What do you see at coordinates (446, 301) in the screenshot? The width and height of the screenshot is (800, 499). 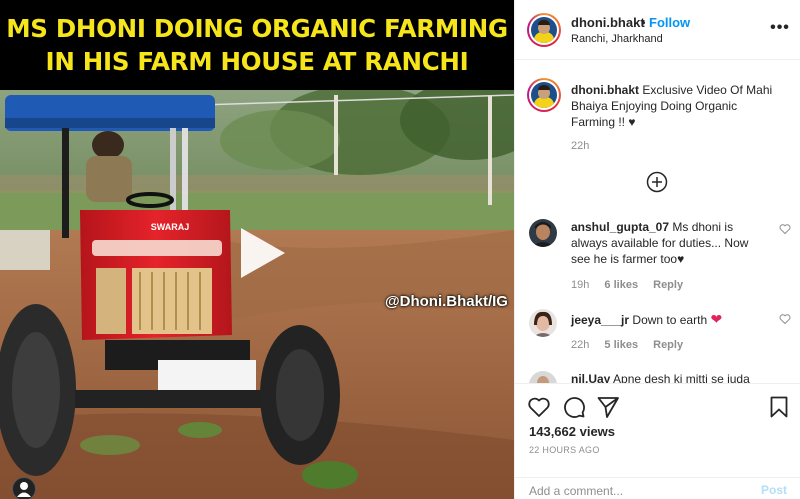 I see `video-watermark: @Dhoni.Bhakt/IG` at bounding box center [446, 301].